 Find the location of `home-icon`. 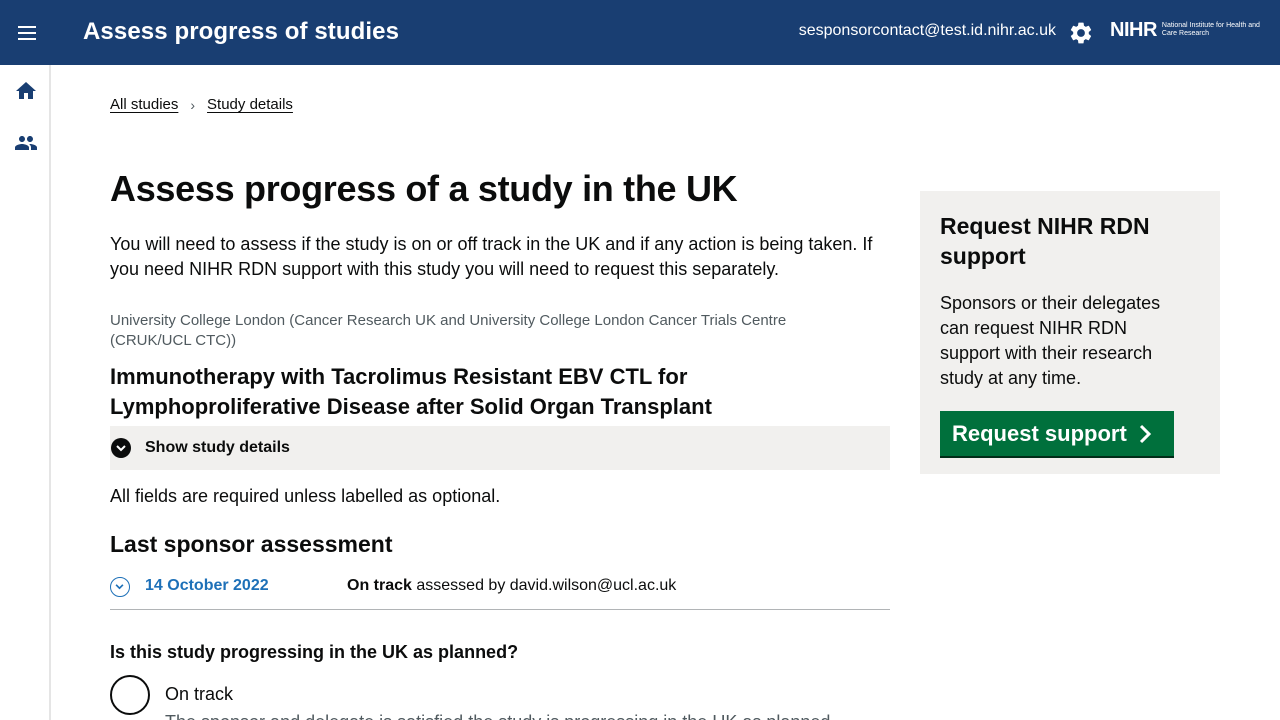

home-icon is located at coordinates (26, 91).